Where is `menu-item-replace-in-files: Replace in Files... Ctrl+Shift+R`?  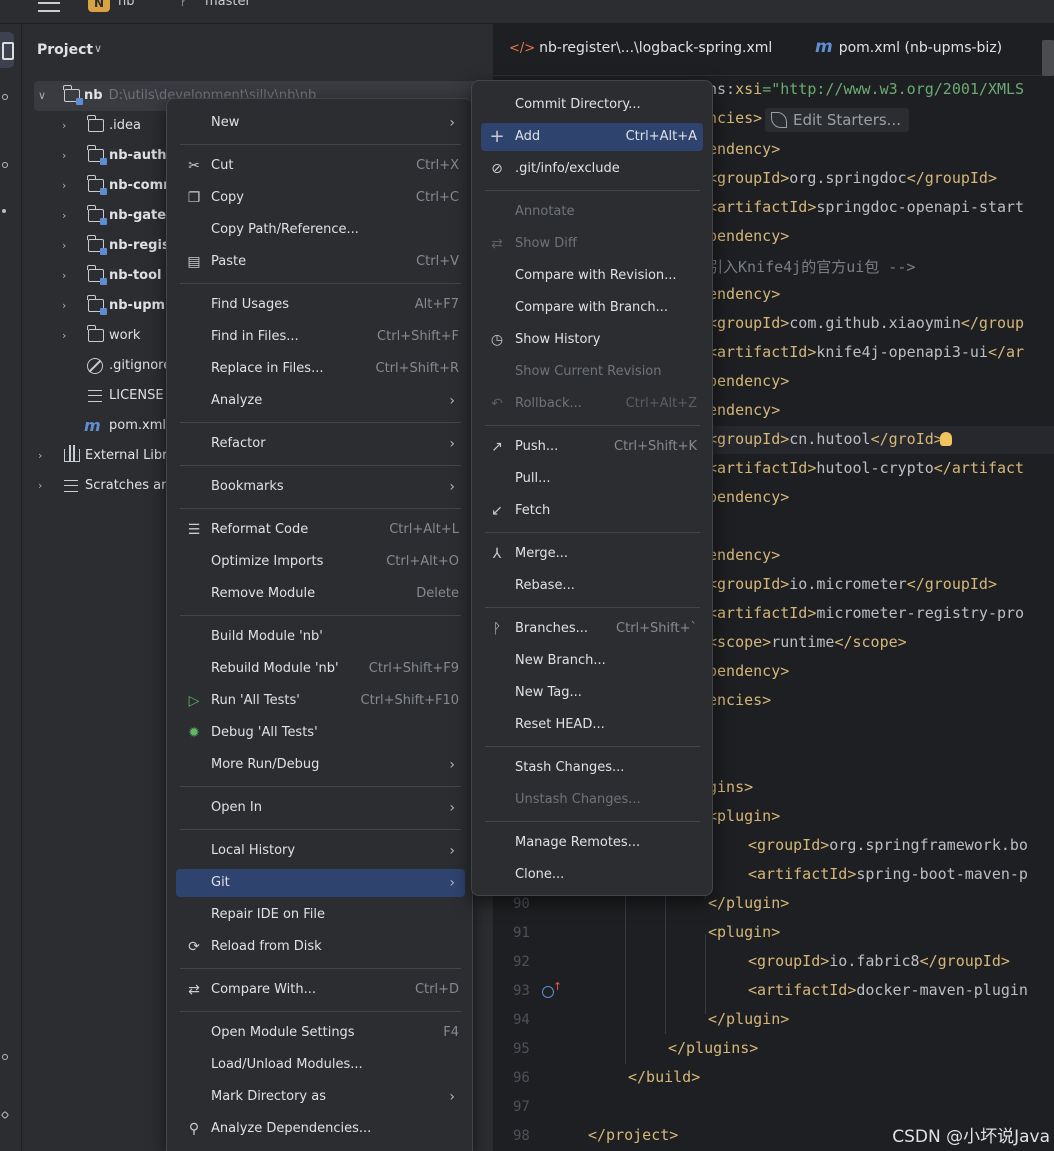
menu-item-replace-in-files: Replace in Files... Ctrl+Shift+R is located at coordinates (320, 369).